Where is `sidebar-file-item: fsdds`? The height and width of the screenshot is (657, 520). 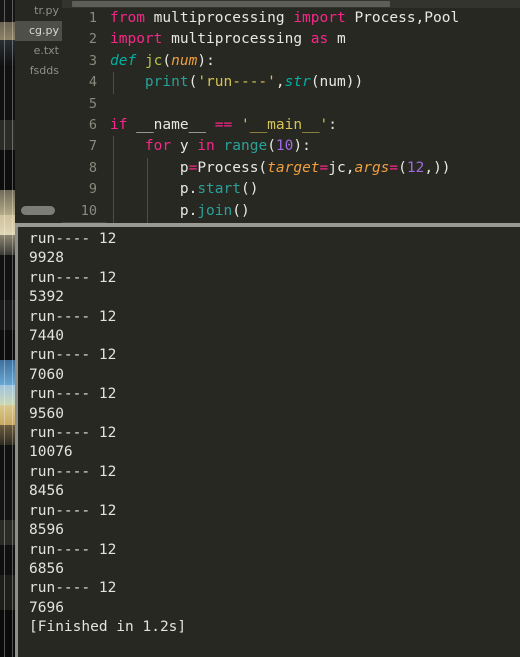 sidebar-file-item: fsdds is located at coordinates (38, 71).